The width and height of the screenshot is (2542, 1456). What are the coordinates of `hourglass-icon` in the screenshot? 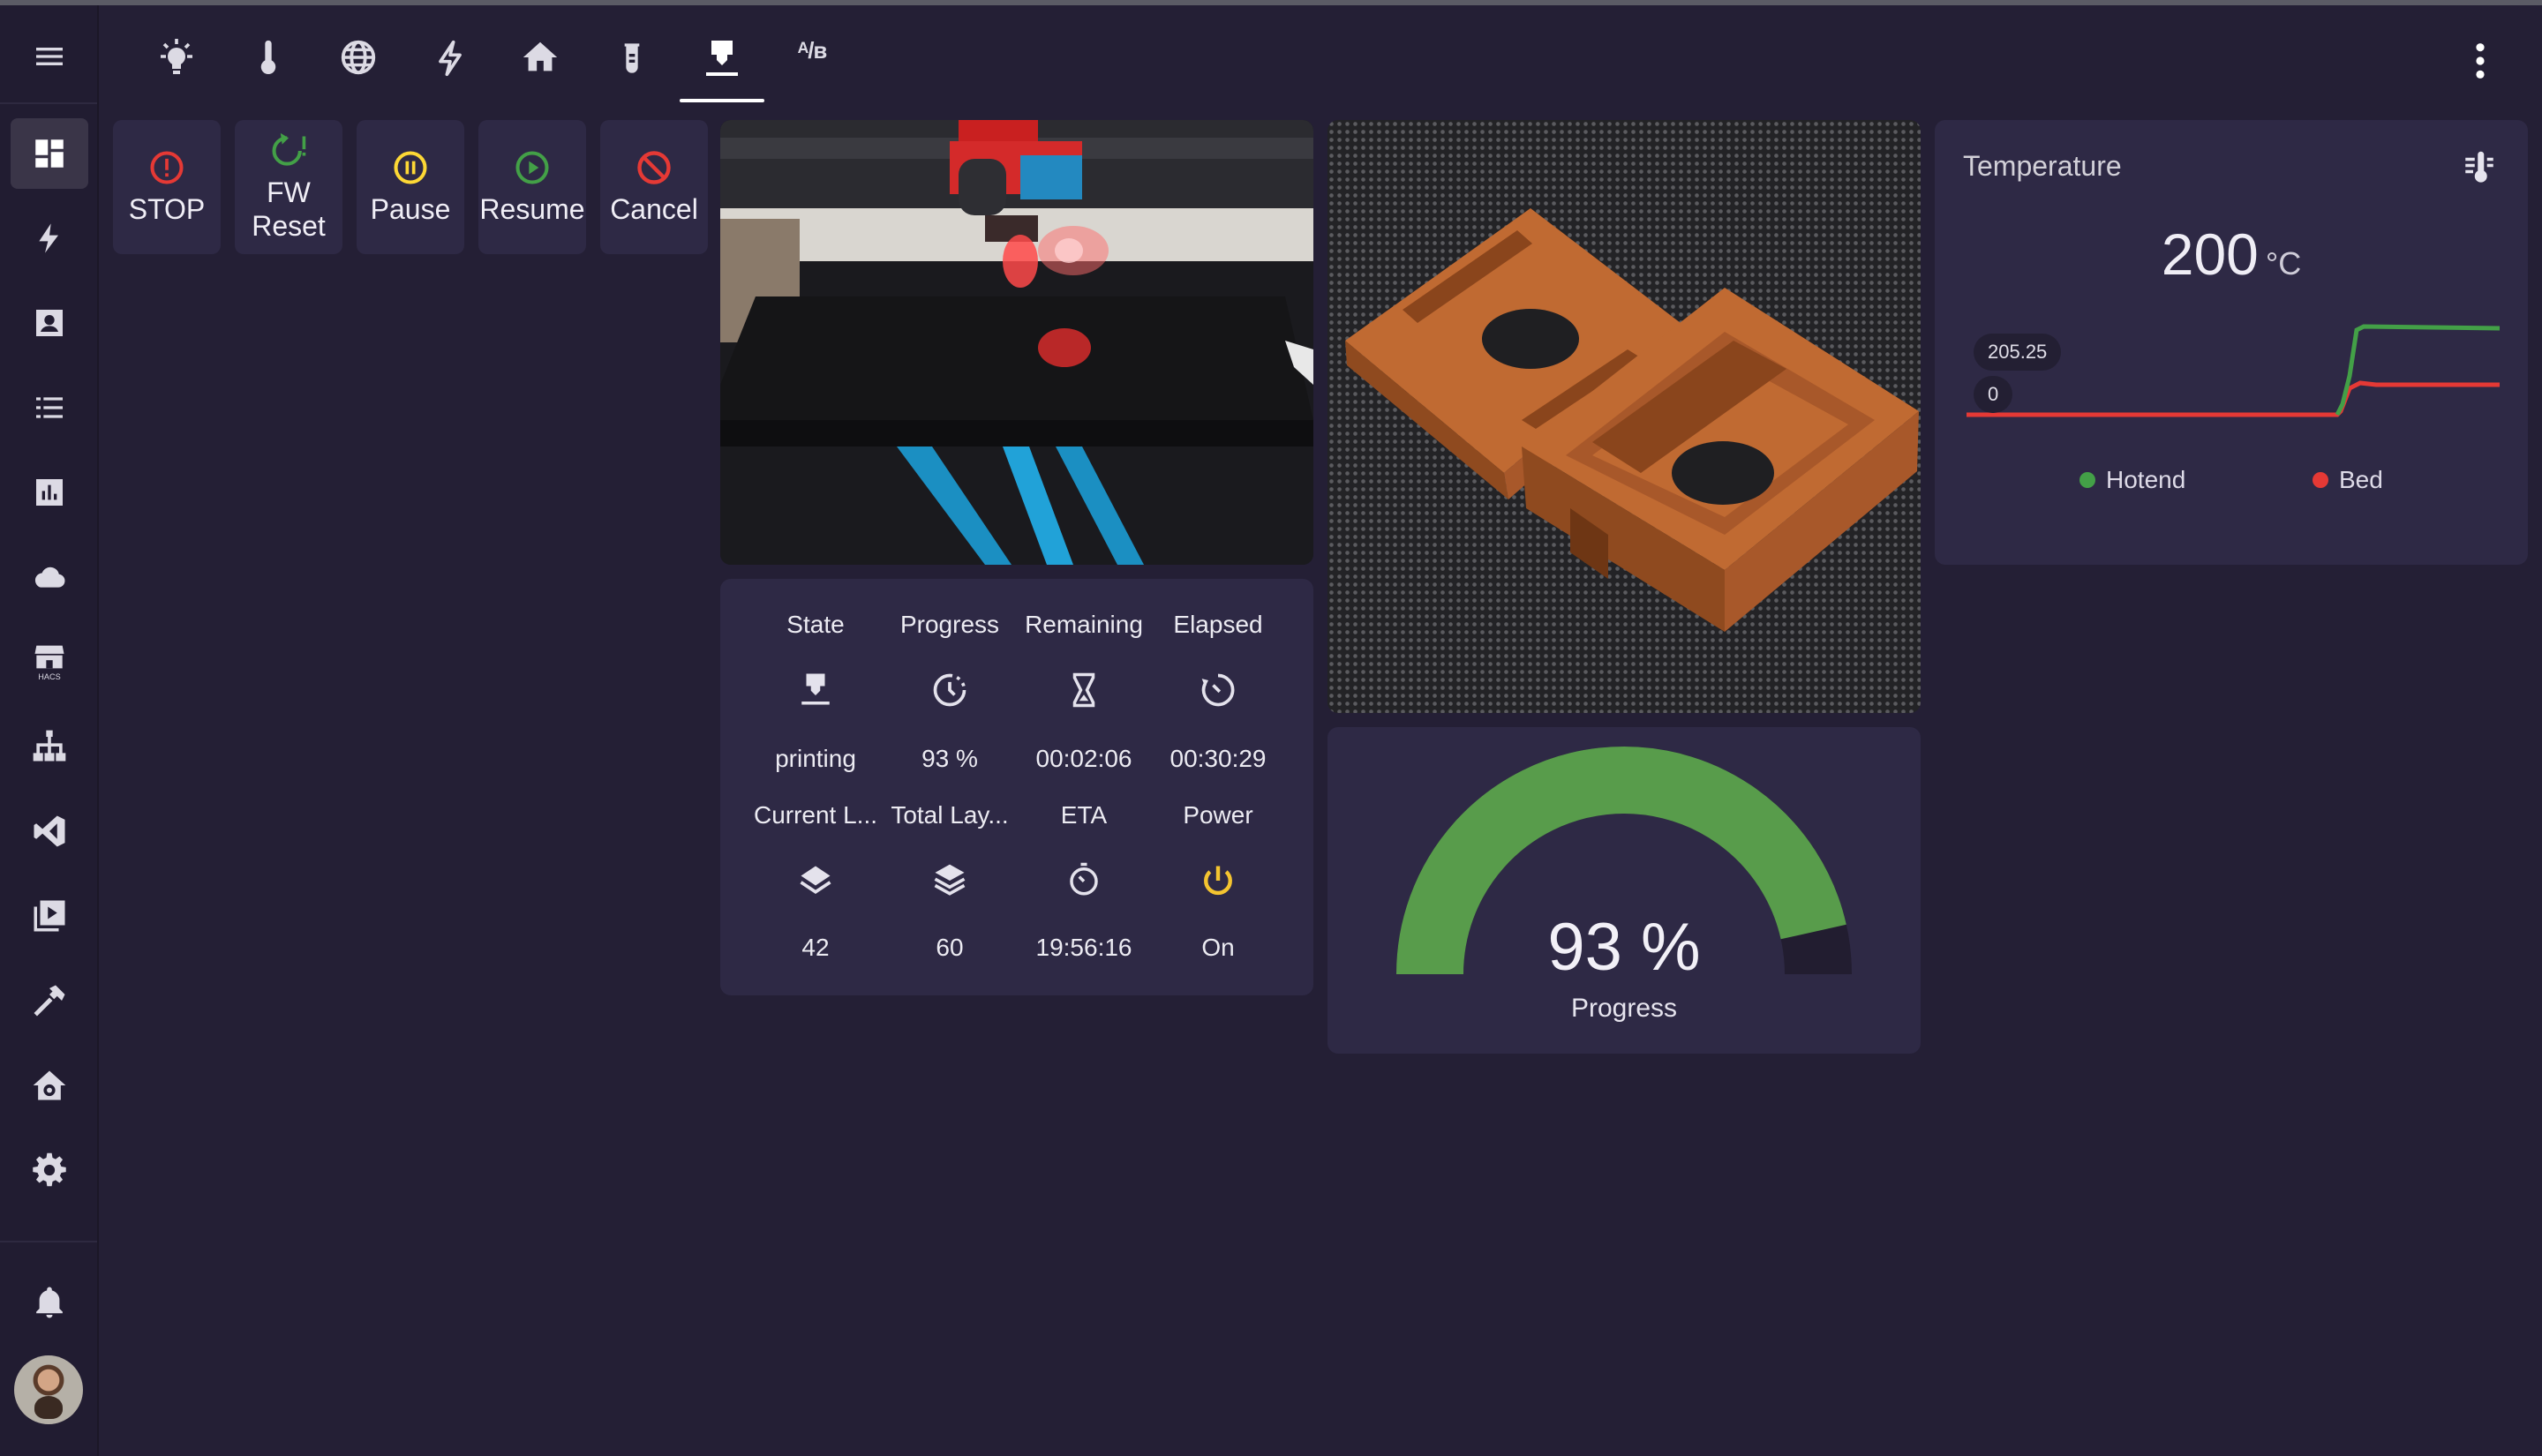 It's located at (1084, 690).